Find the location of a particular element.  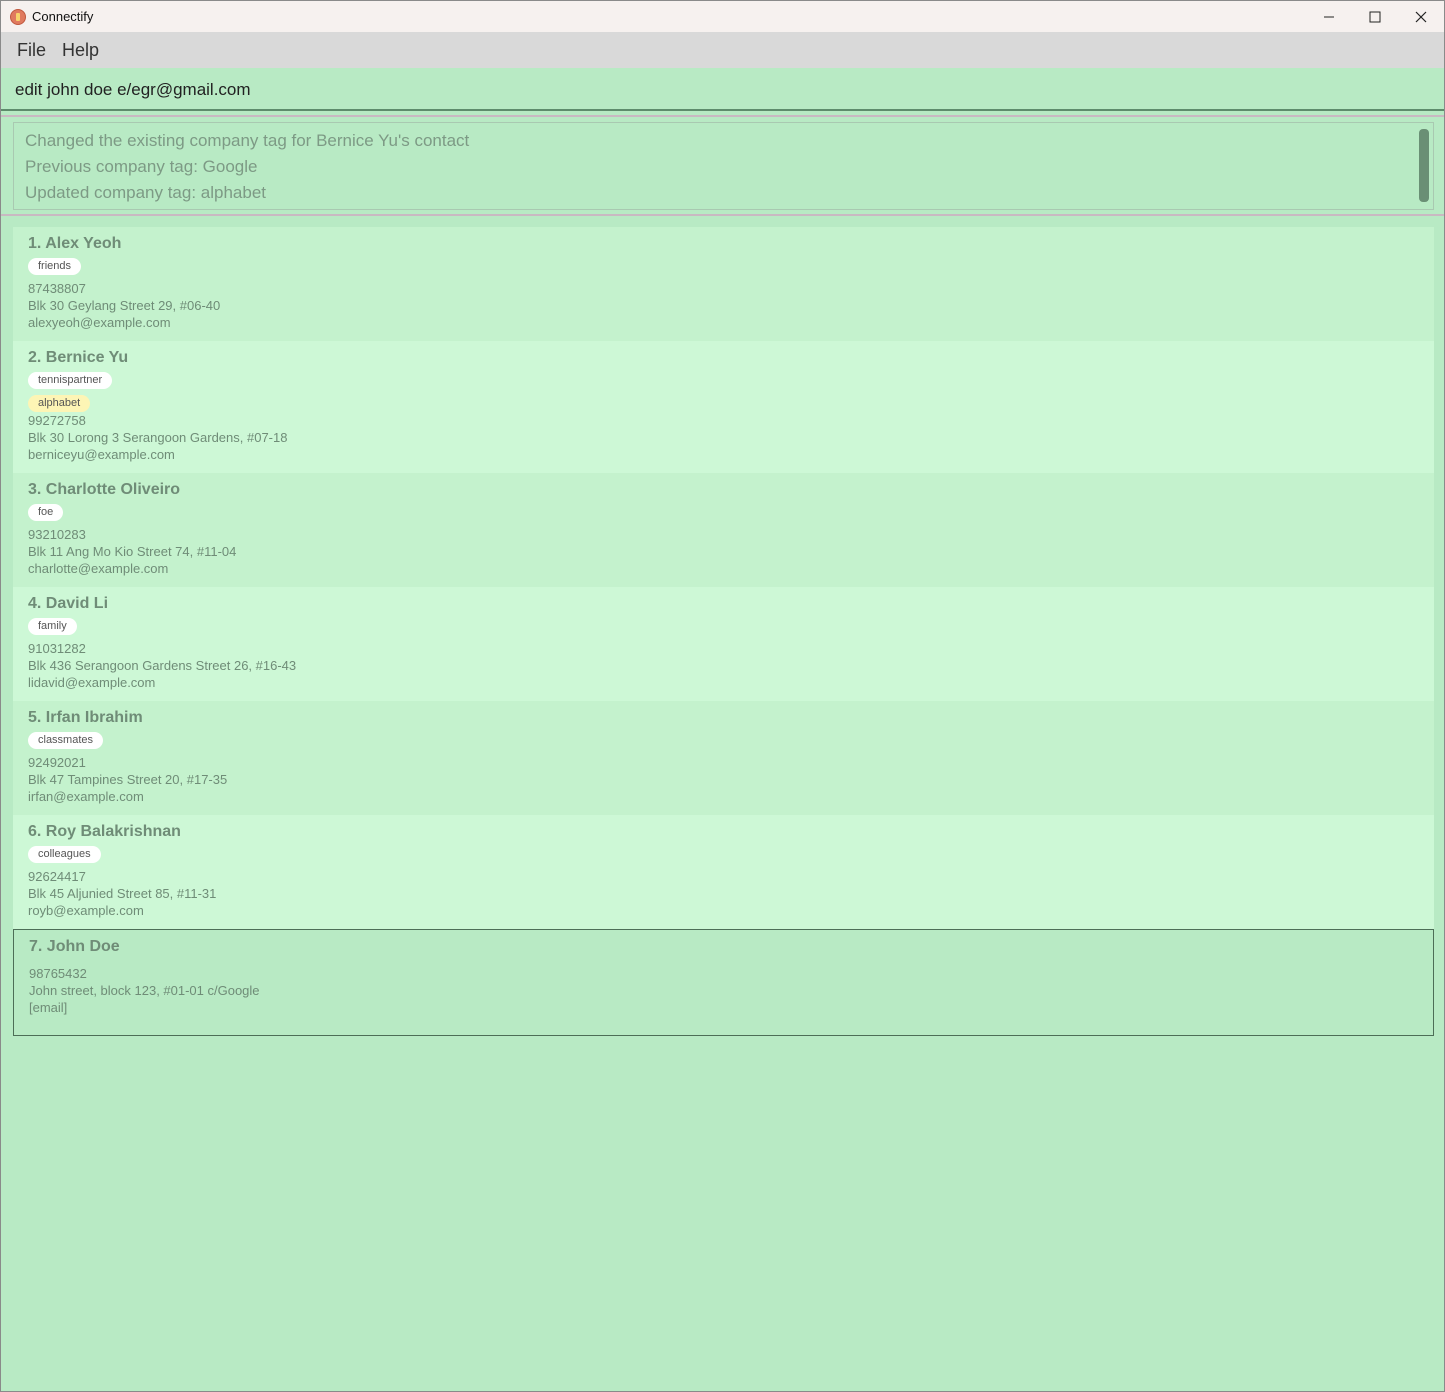

tag: tennispartner is located at coordinates (70, 380).